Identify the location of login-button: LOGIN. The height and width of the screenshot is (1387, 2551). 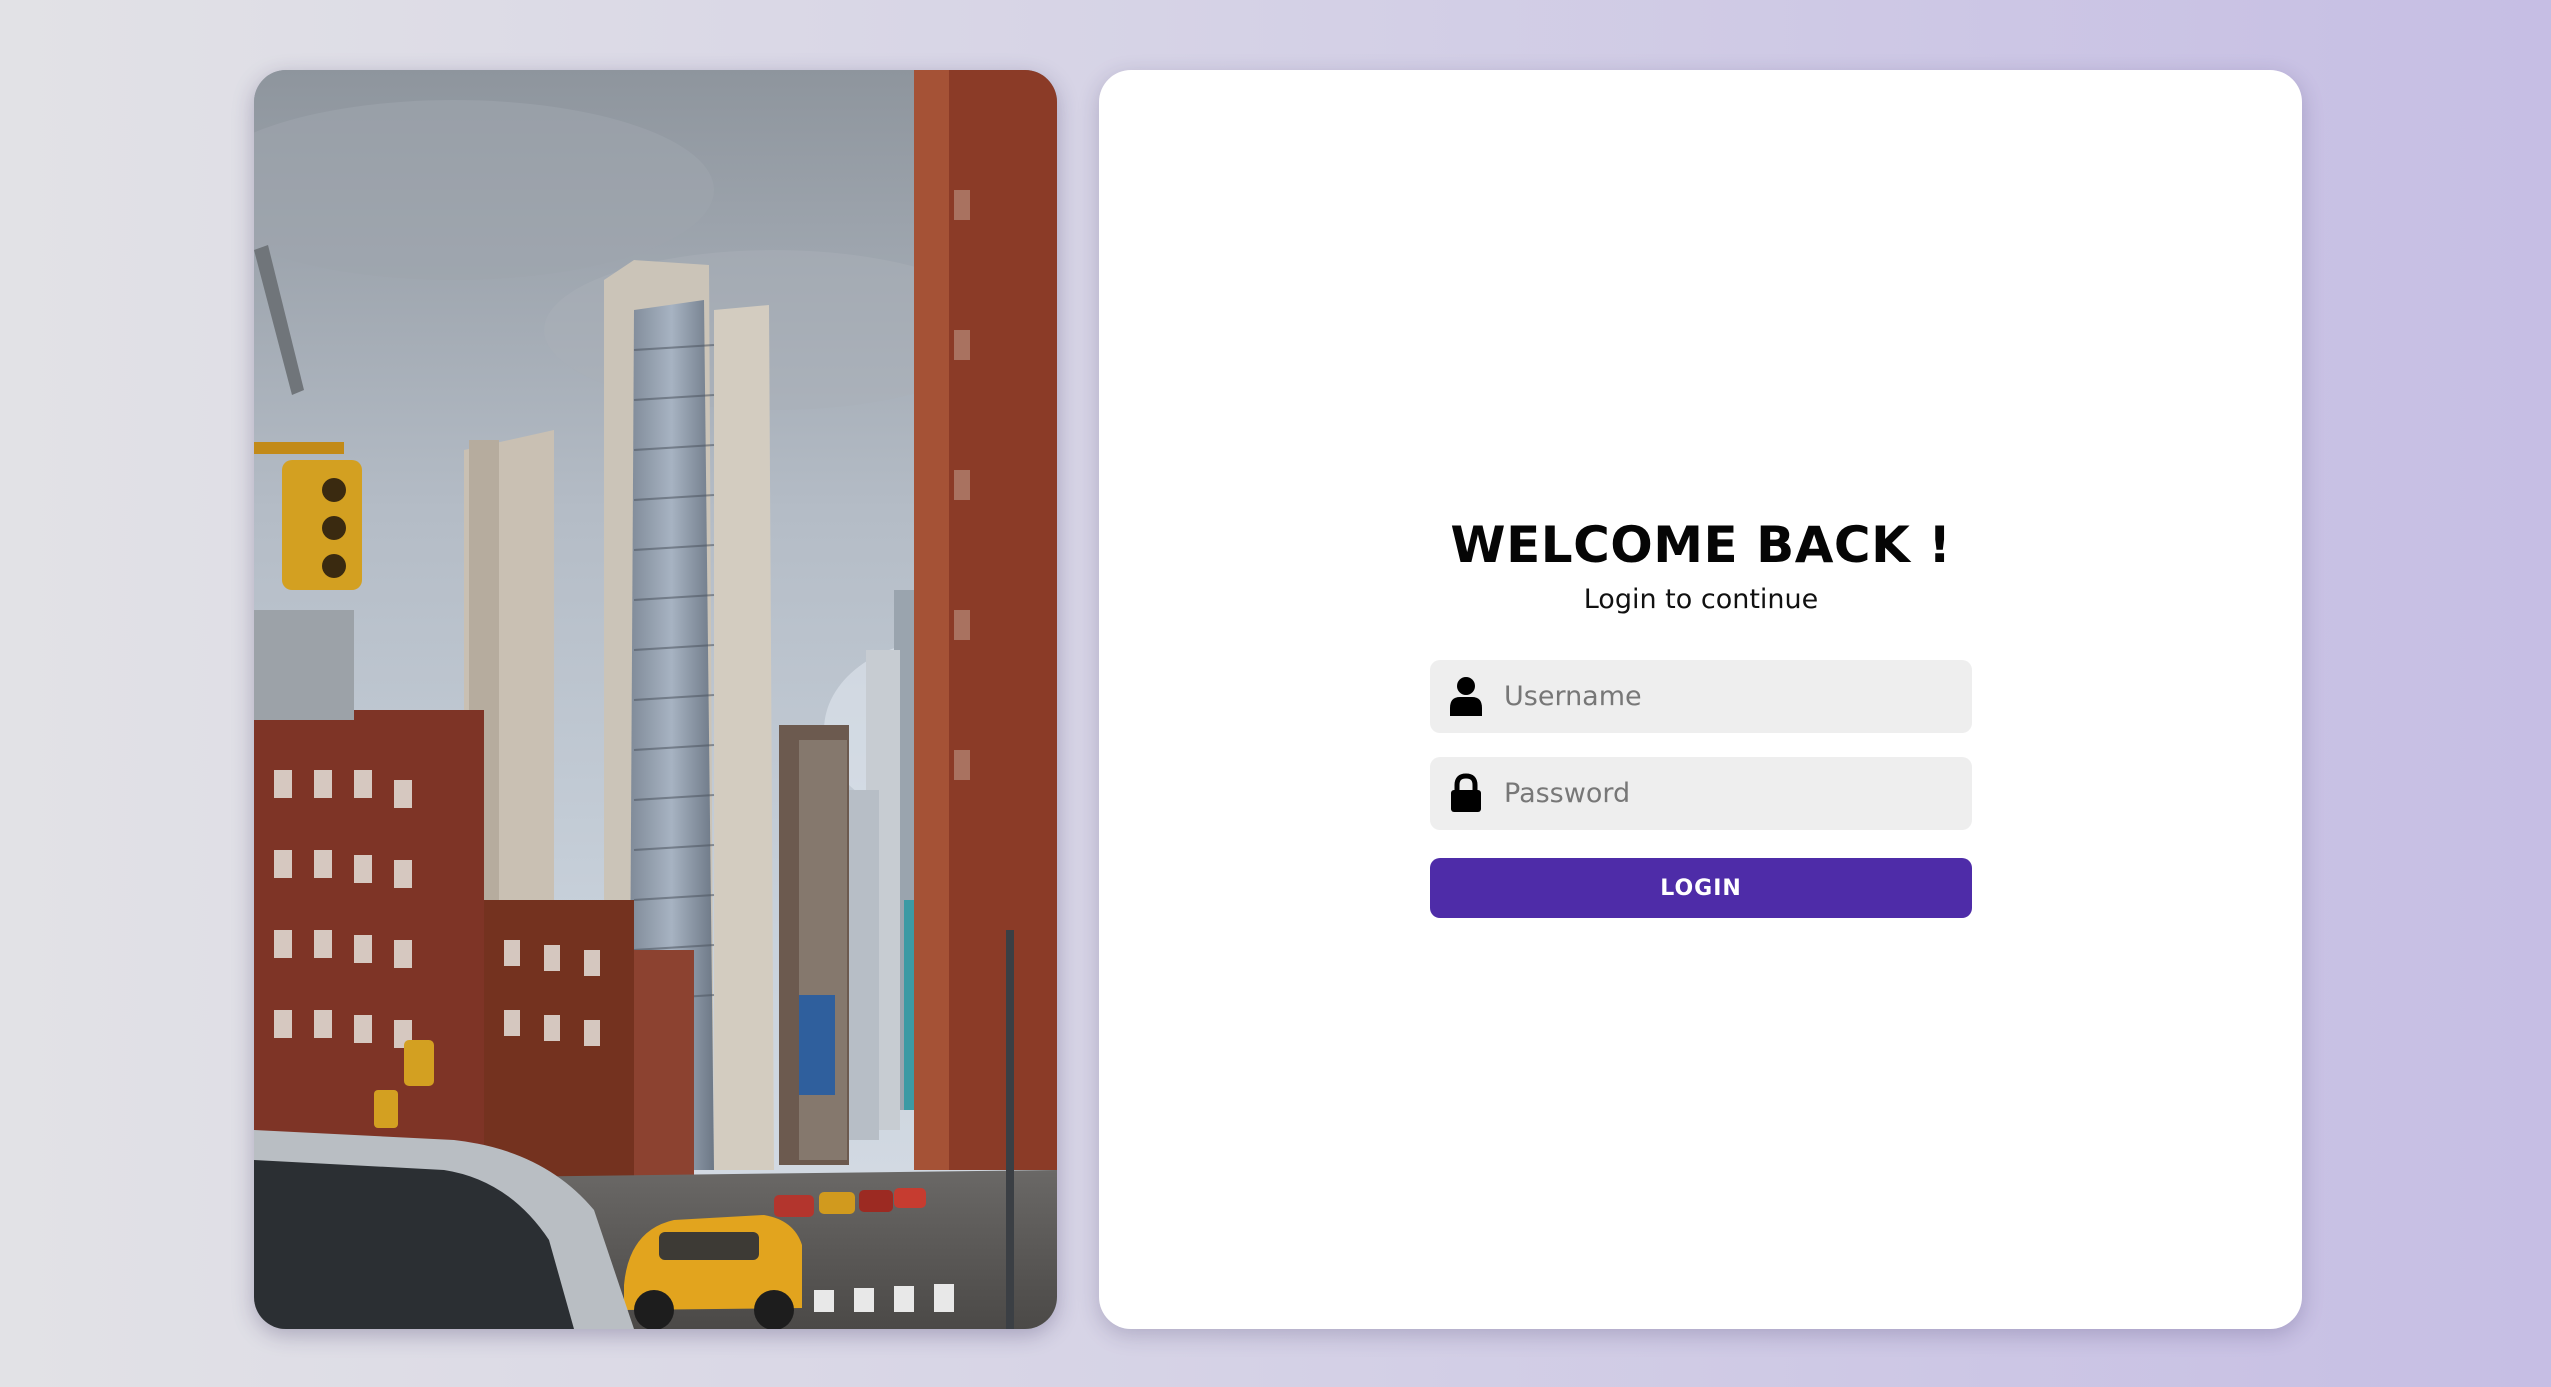
(1701, 888).